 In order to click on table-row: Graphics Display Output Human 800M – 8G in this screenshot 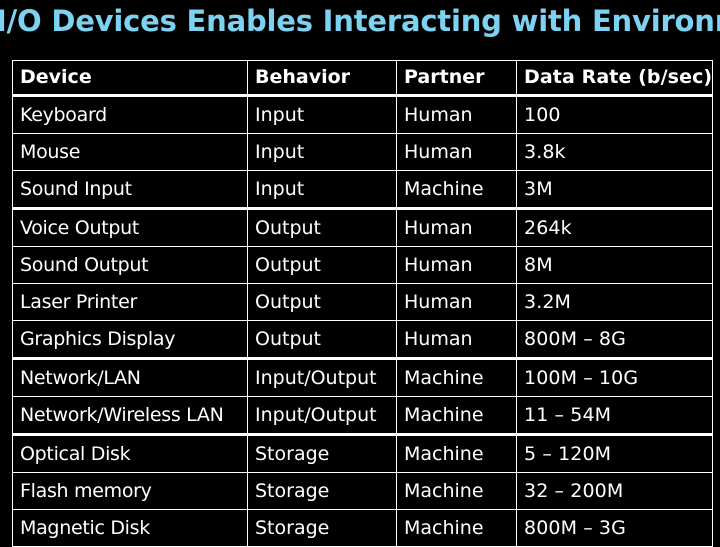, I will do `click(362, 340)`.